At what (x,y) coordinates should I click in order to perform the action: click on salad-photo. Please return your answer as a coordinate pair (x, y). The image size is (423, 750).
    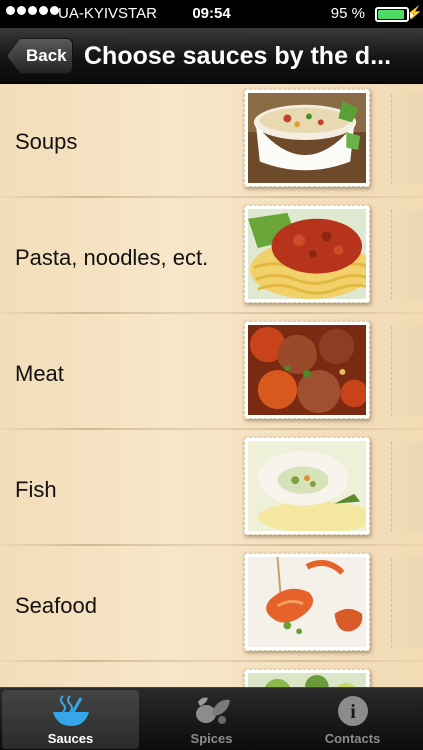
    Looking at the image, I should click on (307, 678).